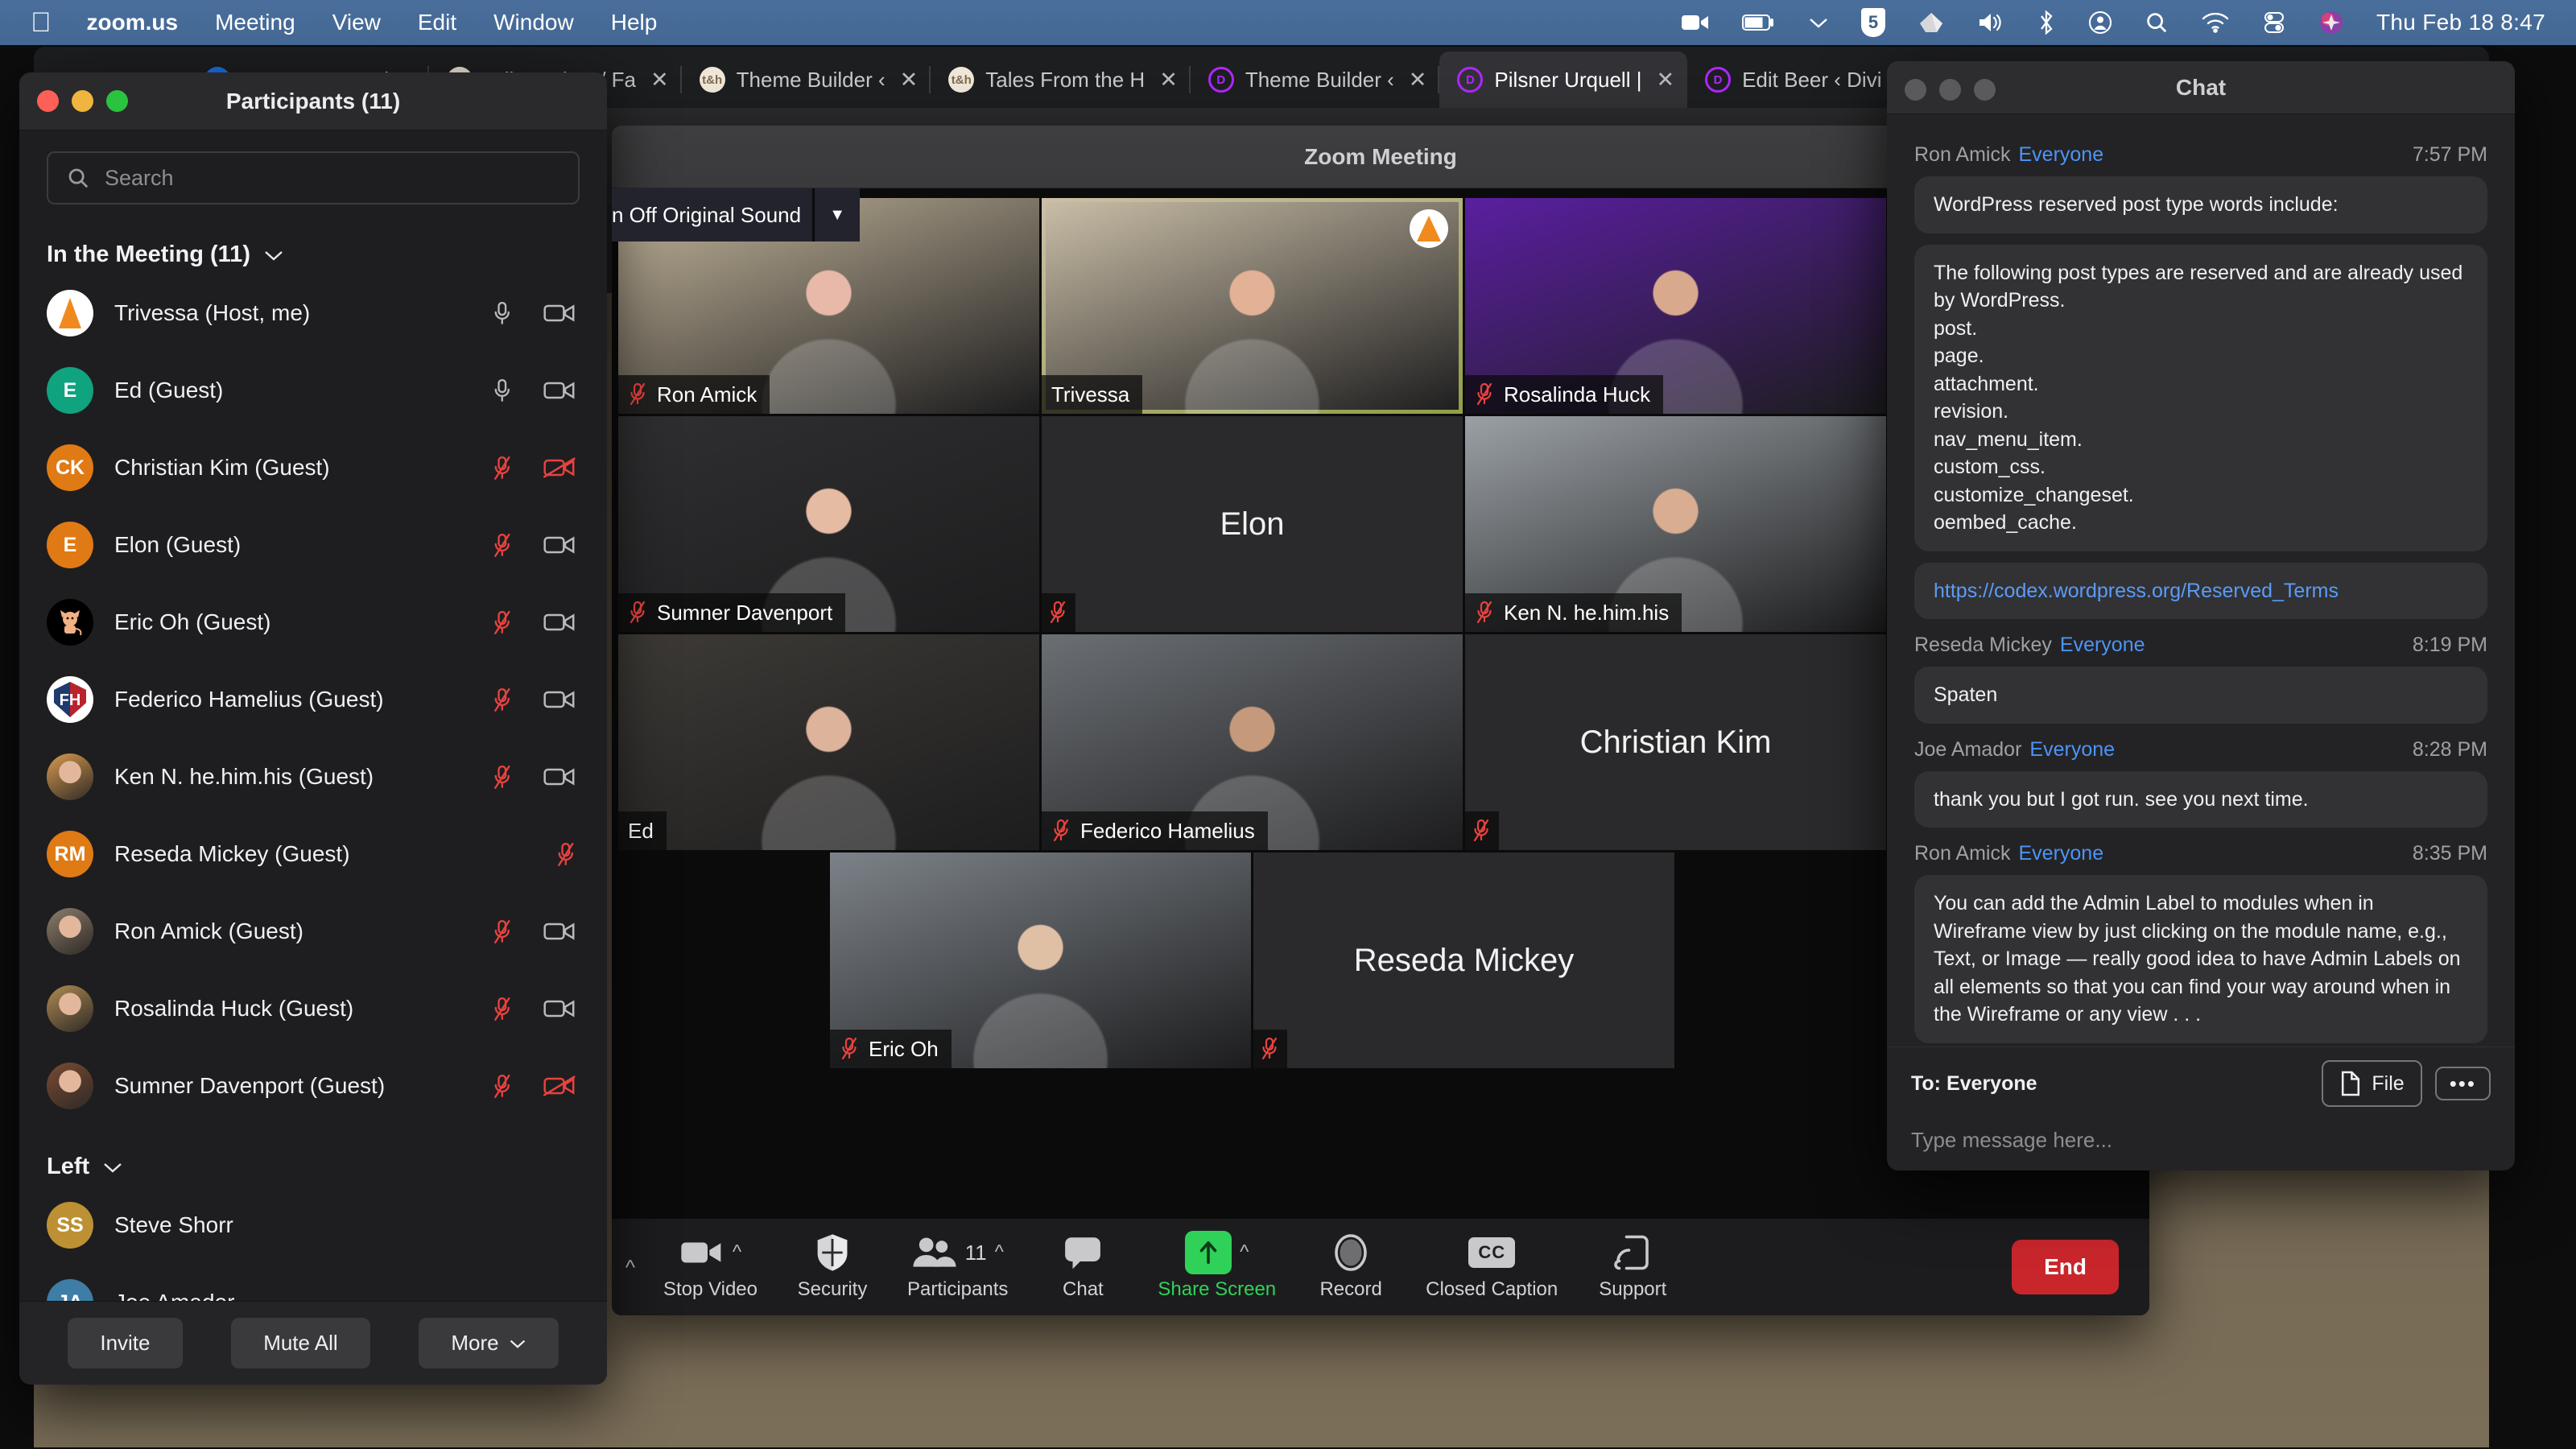 This screenshot has width=2576, height=1449. Describe the element at coordinates (828, 742) in the screenshot. I see `video-tile: Ed` at that location.